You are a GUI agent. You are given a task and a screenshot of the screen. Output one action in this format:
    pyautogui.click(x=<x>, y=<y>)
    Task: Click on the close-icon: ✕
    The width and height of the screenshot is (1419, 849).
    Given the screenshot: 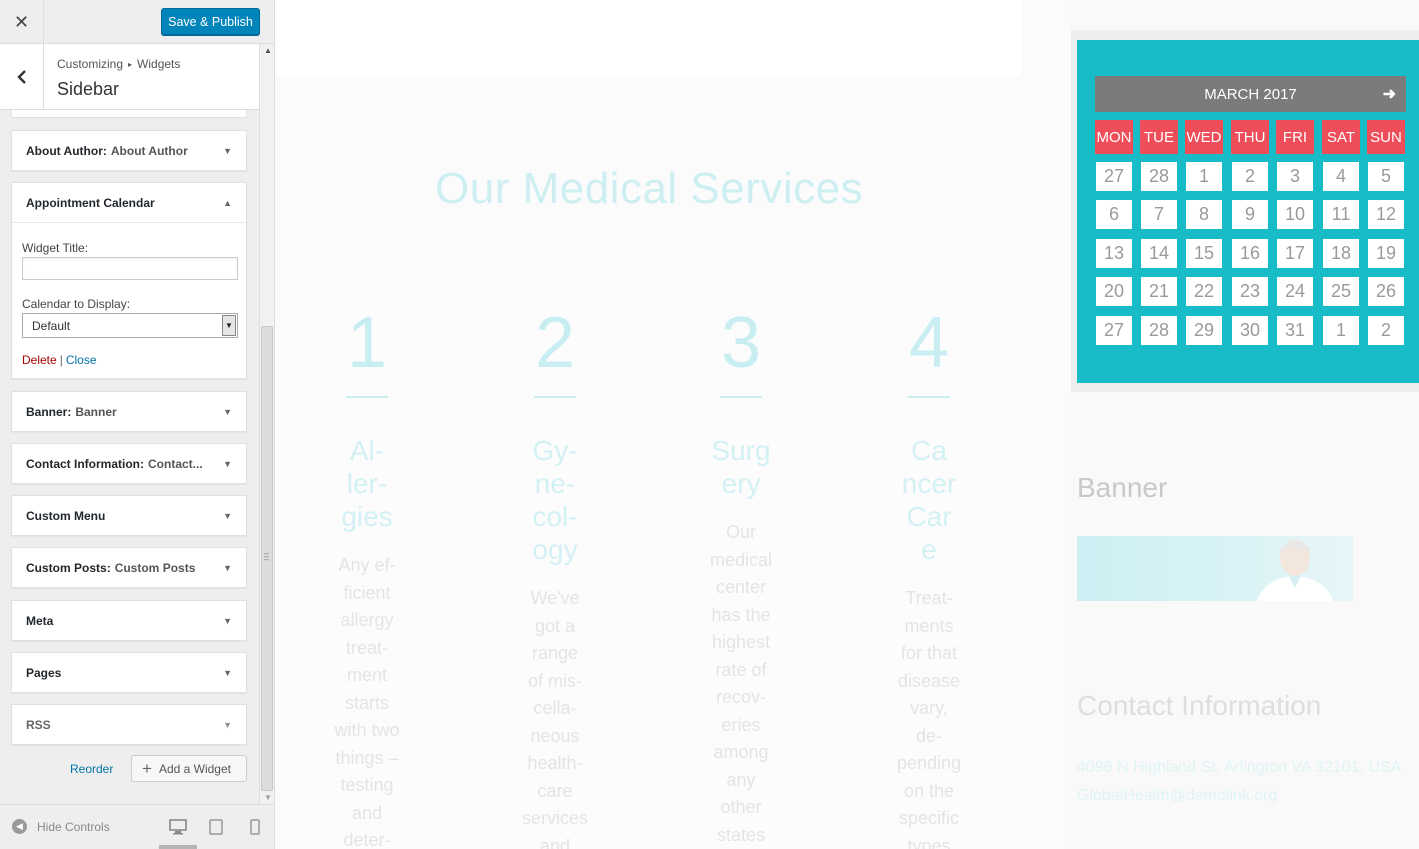 What is the action you would take?
    pyautogui.click(x=21, y=21)
    